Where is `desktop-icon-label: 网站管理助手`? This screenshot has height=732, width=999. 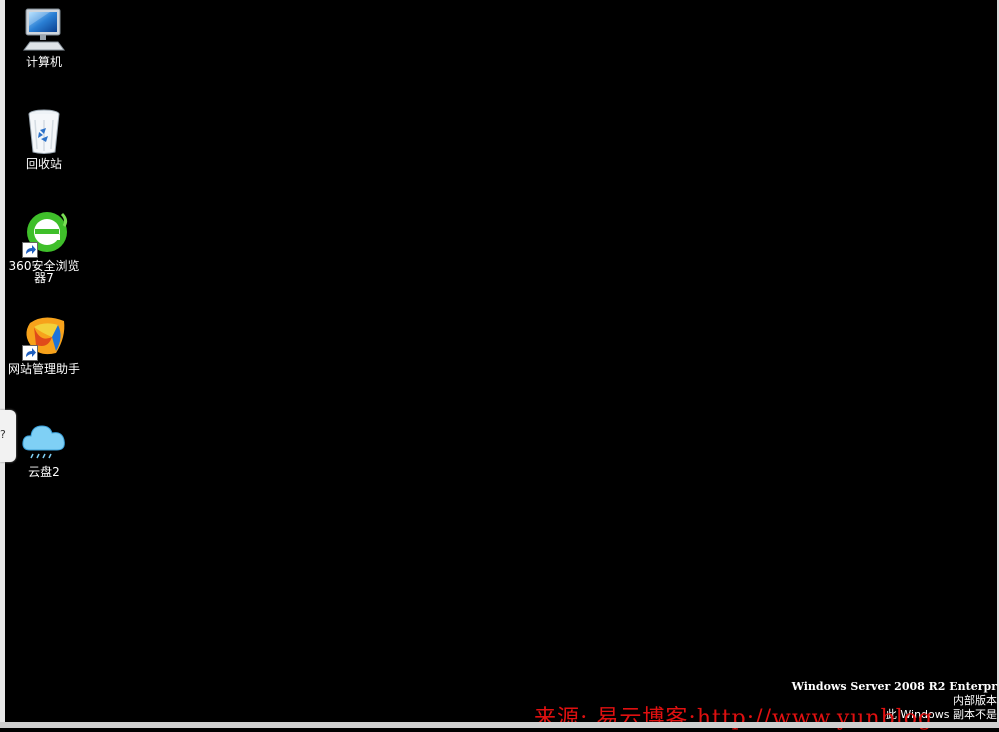
desktop-icon-label: 网站管理助手 is located at coordinates (43, 369).